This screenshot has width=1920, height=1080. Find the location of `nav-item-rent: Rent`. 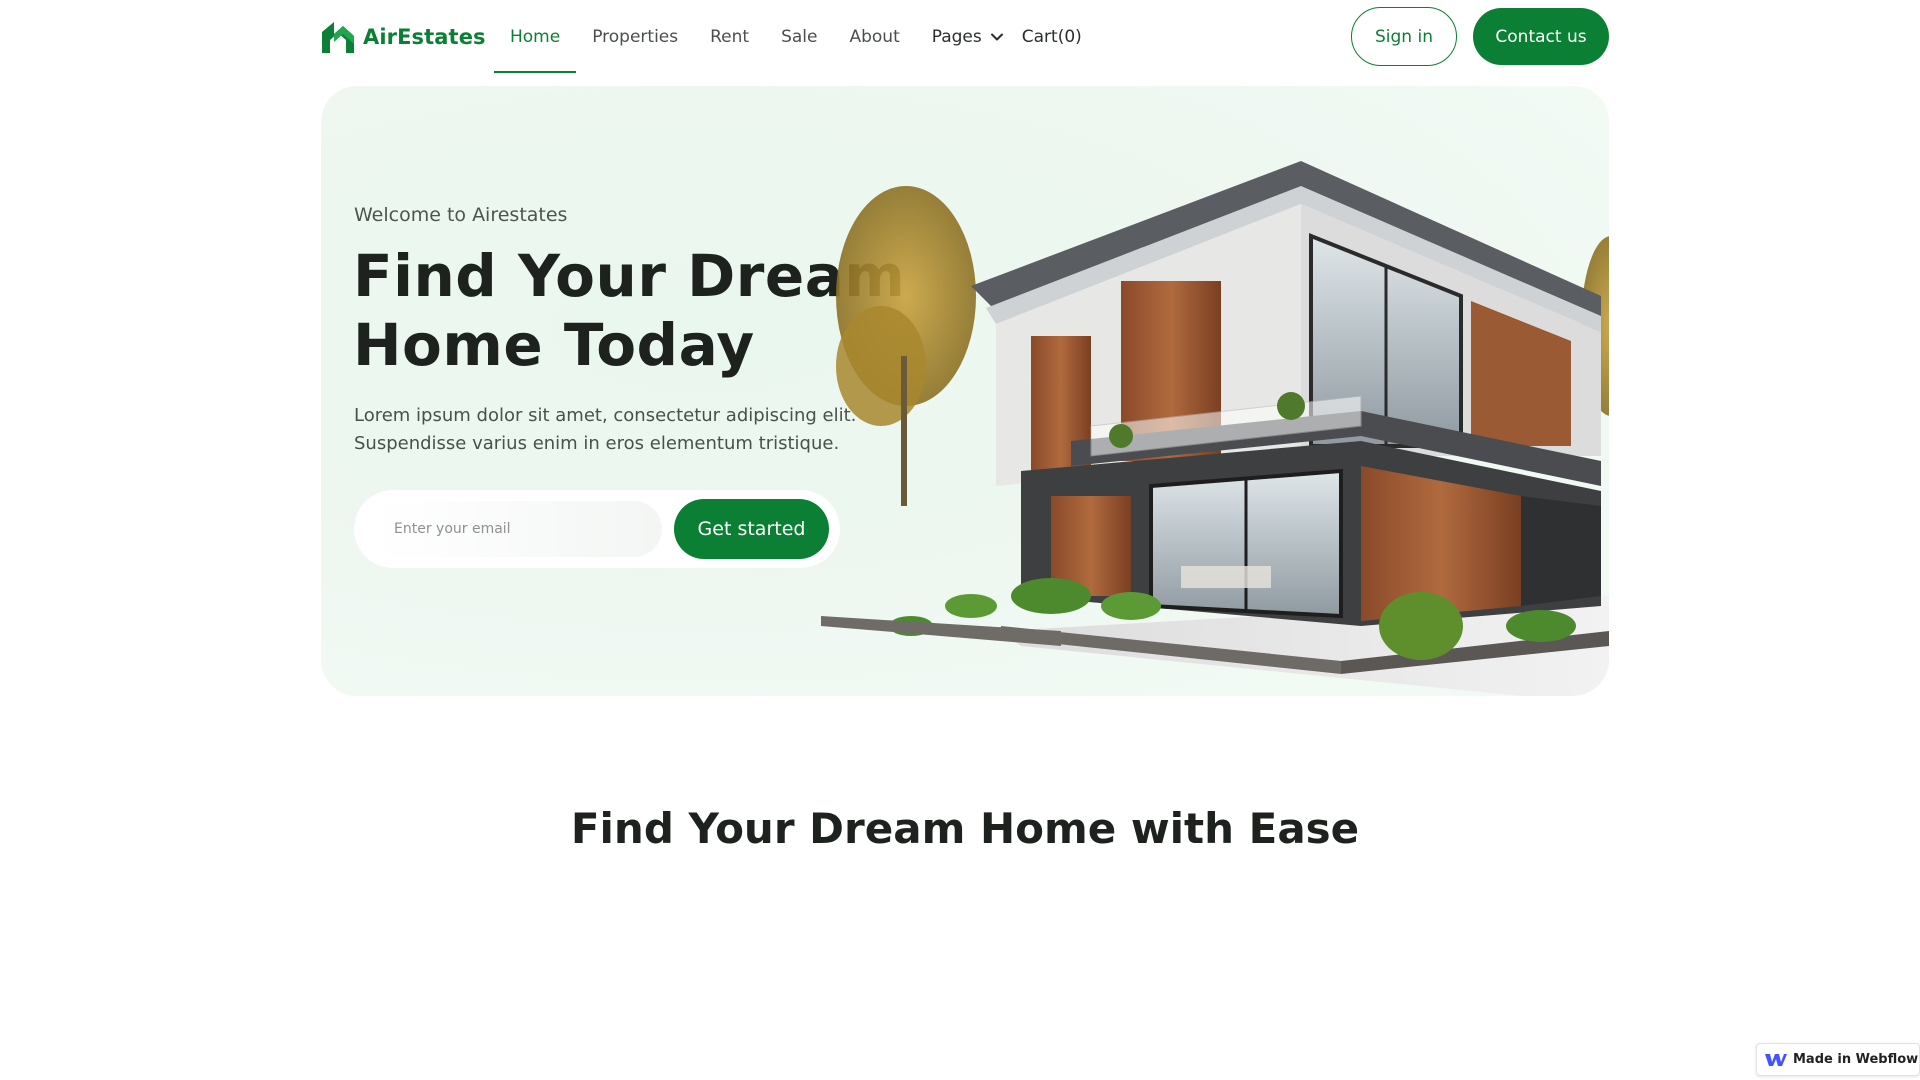

nav-item-rent: Rent is located at coordinates (729, 37).